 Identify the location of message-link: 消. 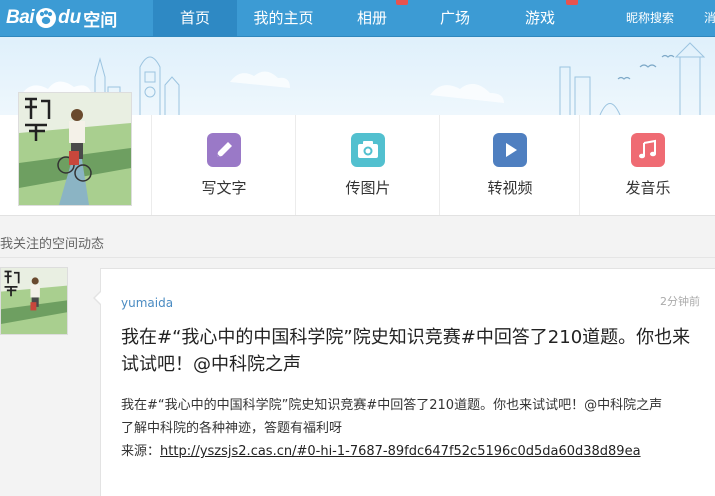
(709, 18).